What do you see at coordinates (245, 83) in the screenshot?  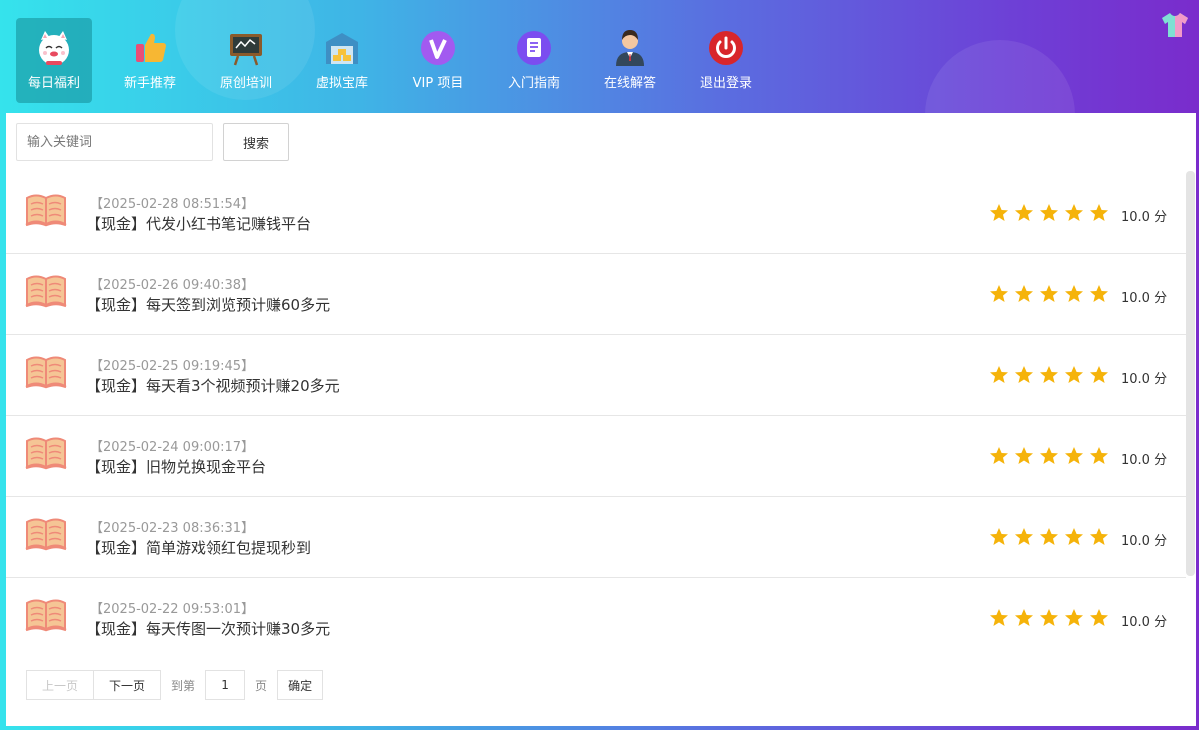 I see `nav-label: 原创培训` at bounding box center [245, 83].